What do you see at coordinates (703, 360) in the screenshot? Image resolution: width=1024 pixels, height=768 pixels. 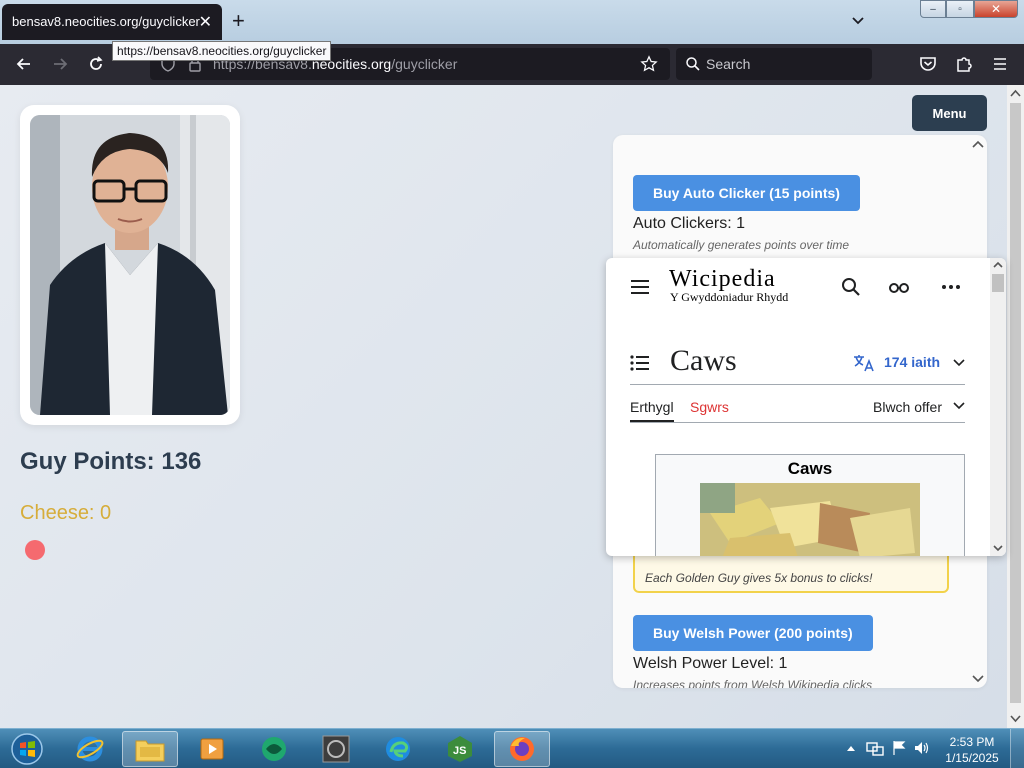 I see `wiki-article-title: Caws` at bounding box center [703, 360].